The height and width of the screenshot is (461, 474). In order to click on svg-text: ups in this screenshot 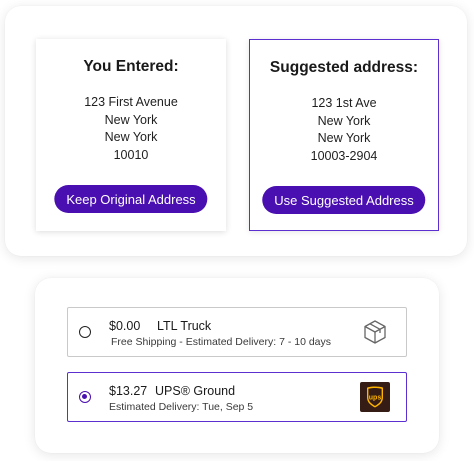, I will do `click(375, 398)`.